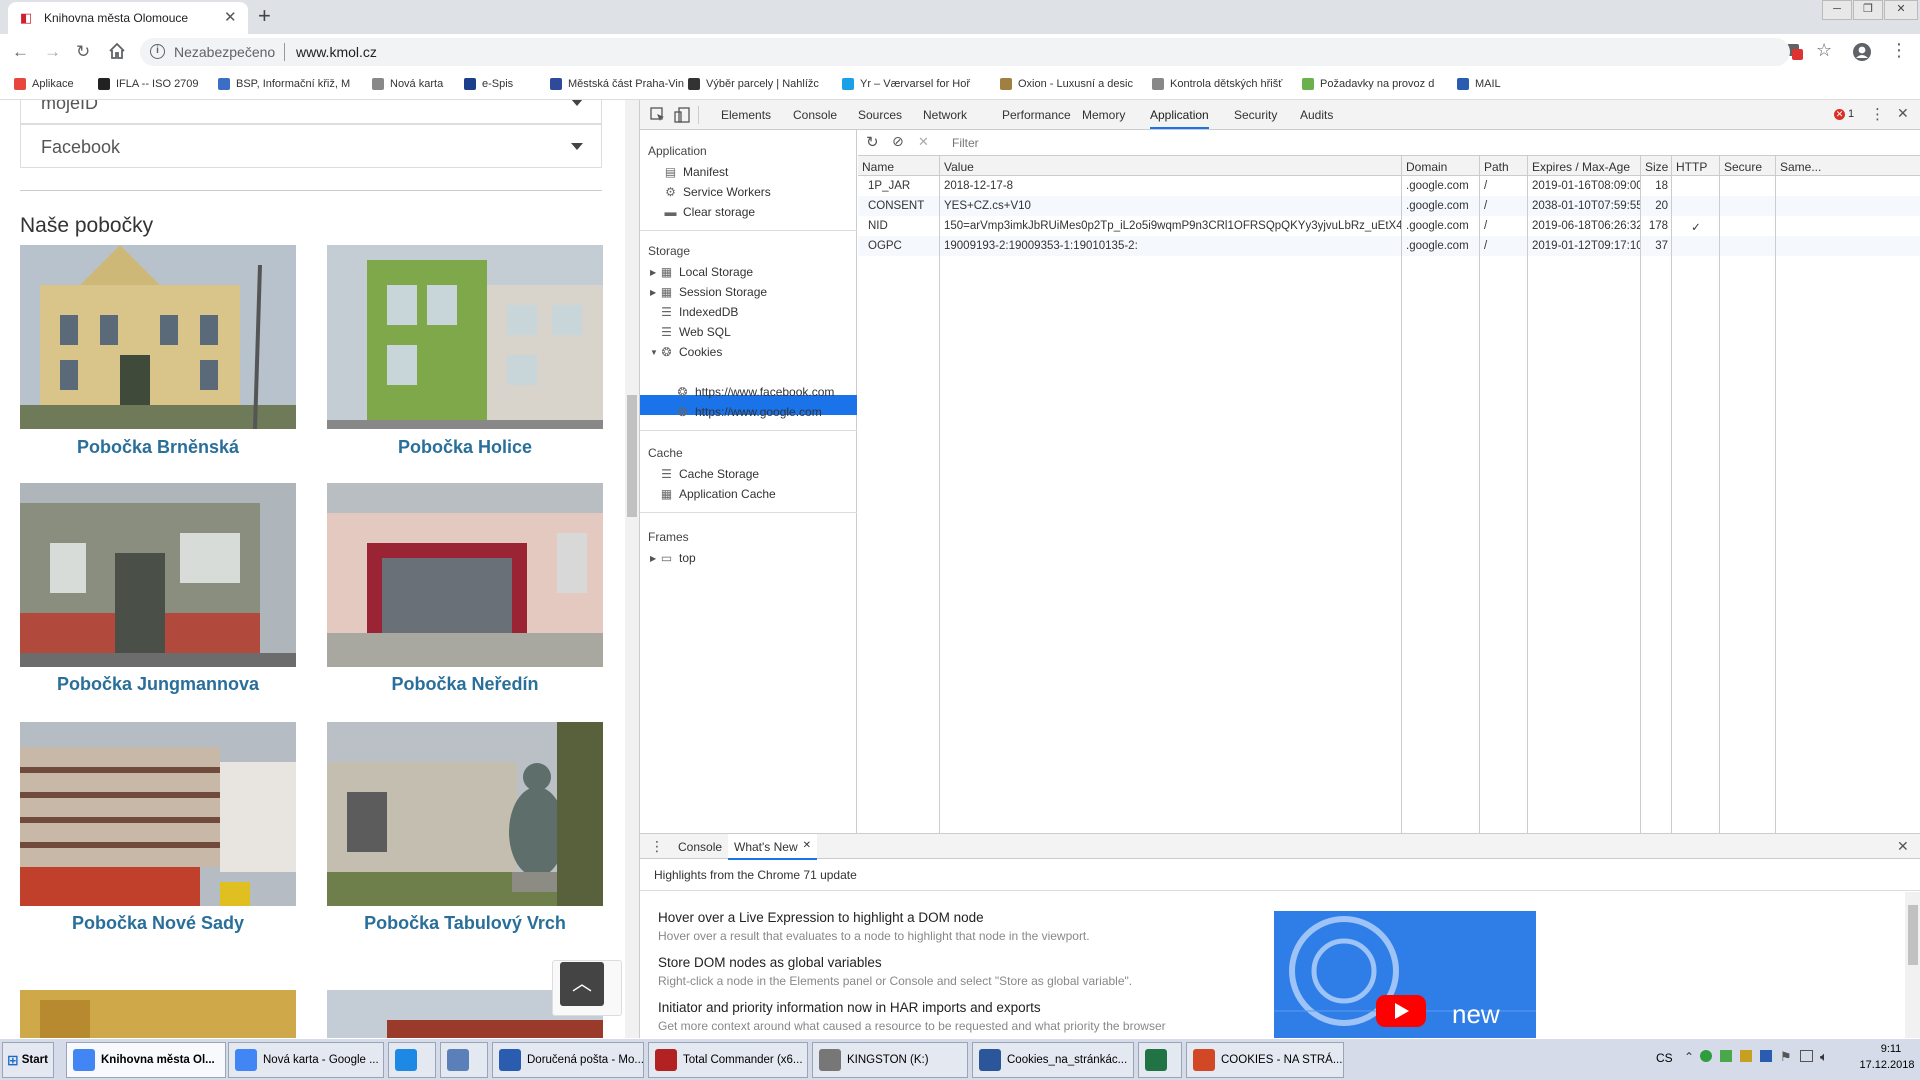 The height and width of the screenshot is (1080, 1920). Describe the element at coordinates (1748, 166) in the screenshot. I see `column-header-secure: Secure` at that location.